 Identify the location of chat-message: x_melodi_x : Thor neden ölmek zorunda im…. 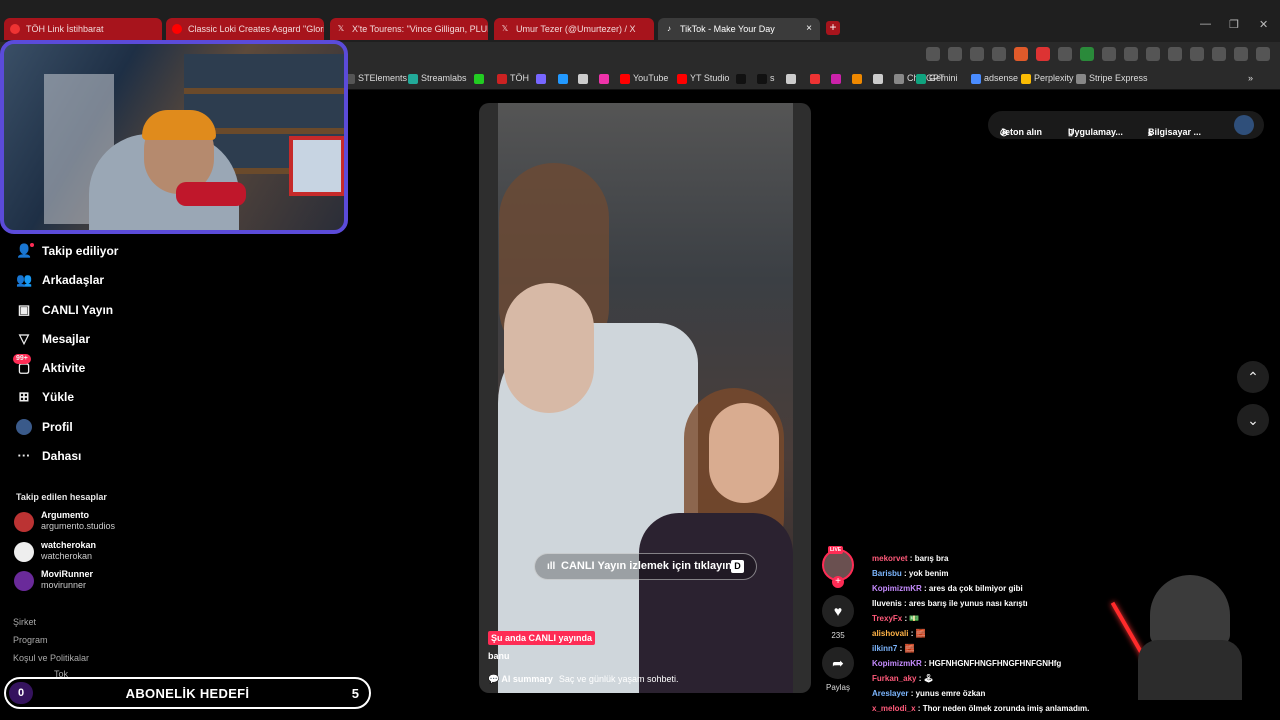
(980, 708).